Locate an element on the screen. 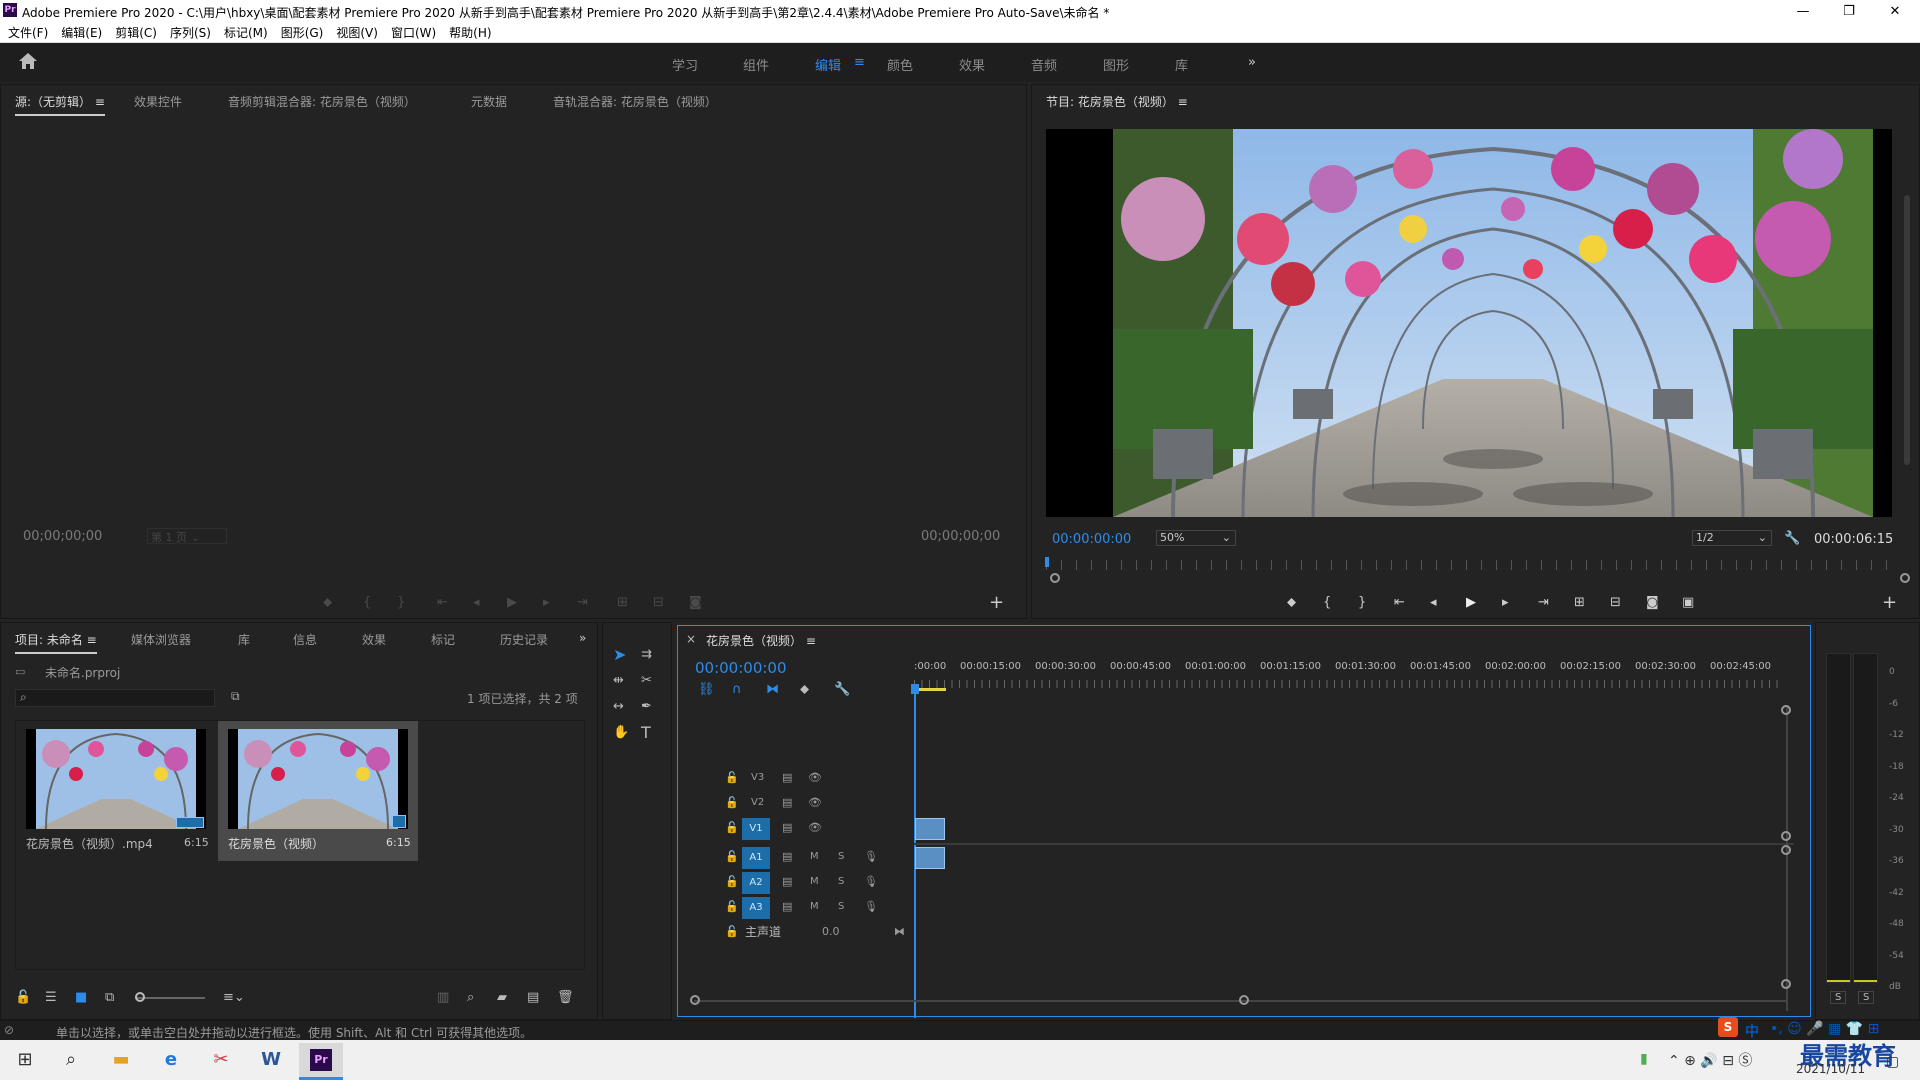  tab-effects: 效果 is located at coordinates (374, 639).